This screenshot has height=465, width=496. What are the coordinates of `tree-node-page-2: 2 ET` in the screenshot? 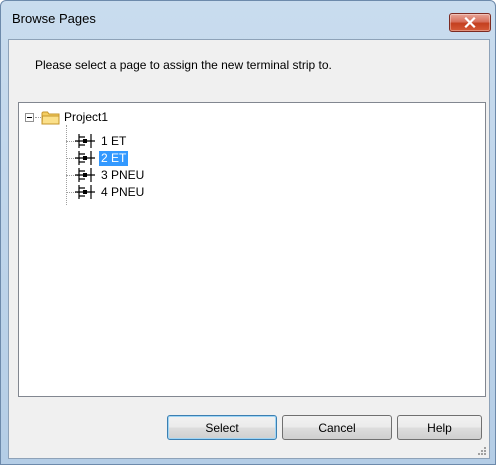 It's located at (114, 158).